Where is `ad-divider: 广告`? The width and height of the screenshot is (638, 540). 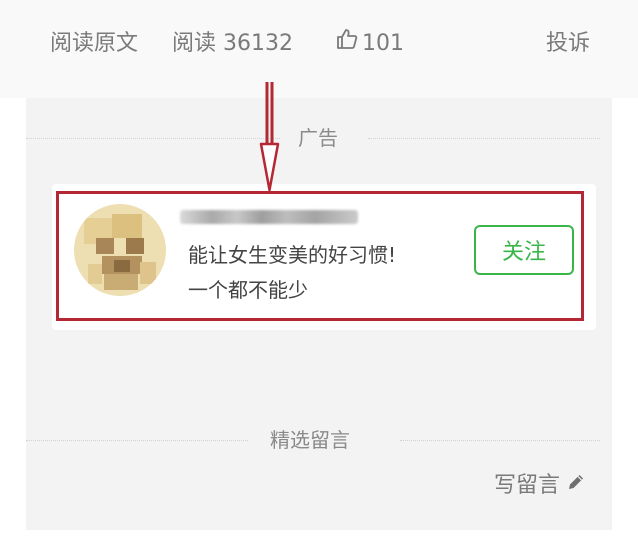
ad-divider: 广告 is located at coordinates (313, 138).